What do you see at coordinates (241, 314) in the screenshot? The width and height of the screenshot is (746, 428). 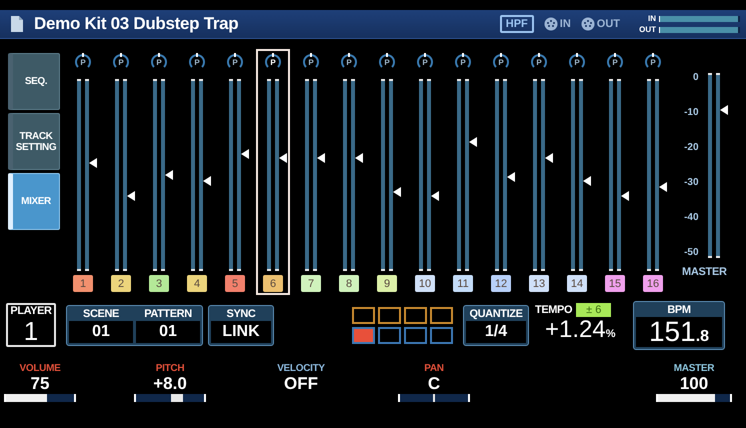 I see `sync-label: SYNC` at bounding box center [241, 314].